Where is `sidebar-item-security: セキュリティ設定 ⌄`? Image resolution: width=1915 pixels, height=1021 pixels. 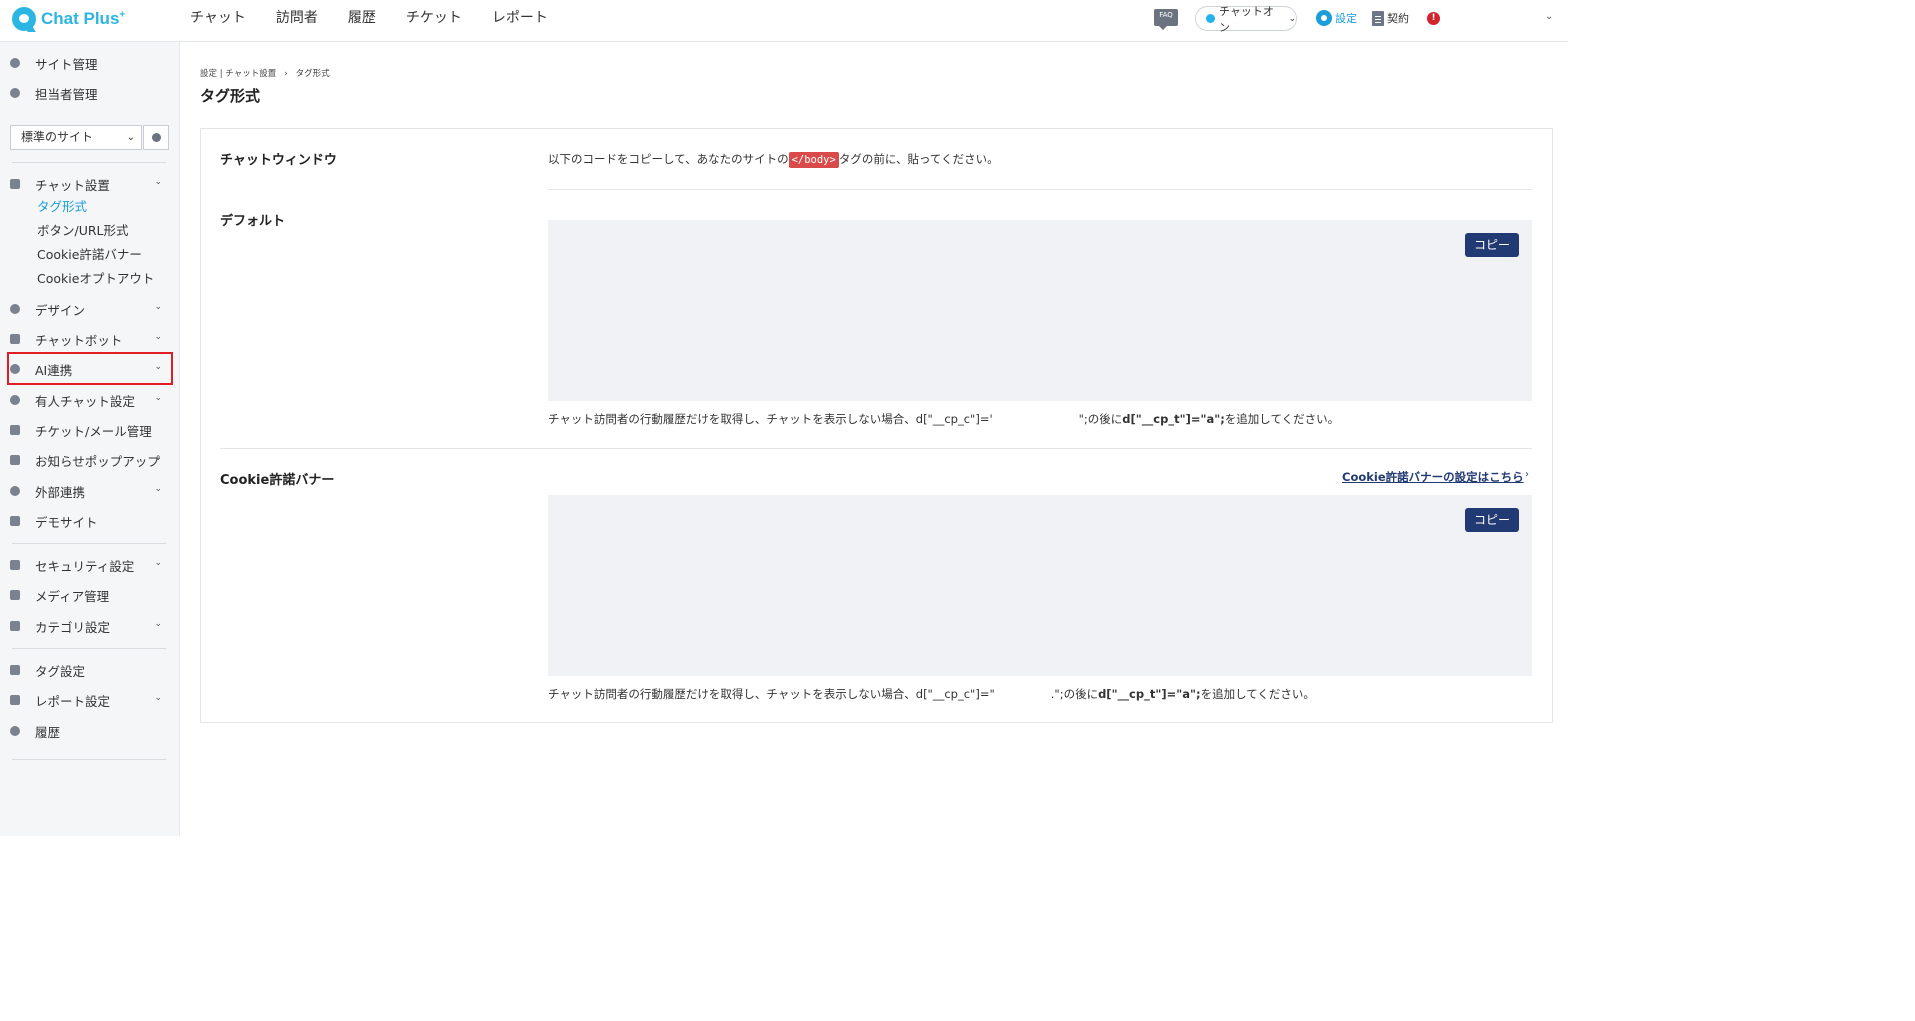 sidebar-item-security: セキュリティ設定 ⌄ is located at coordinates (90, 565).